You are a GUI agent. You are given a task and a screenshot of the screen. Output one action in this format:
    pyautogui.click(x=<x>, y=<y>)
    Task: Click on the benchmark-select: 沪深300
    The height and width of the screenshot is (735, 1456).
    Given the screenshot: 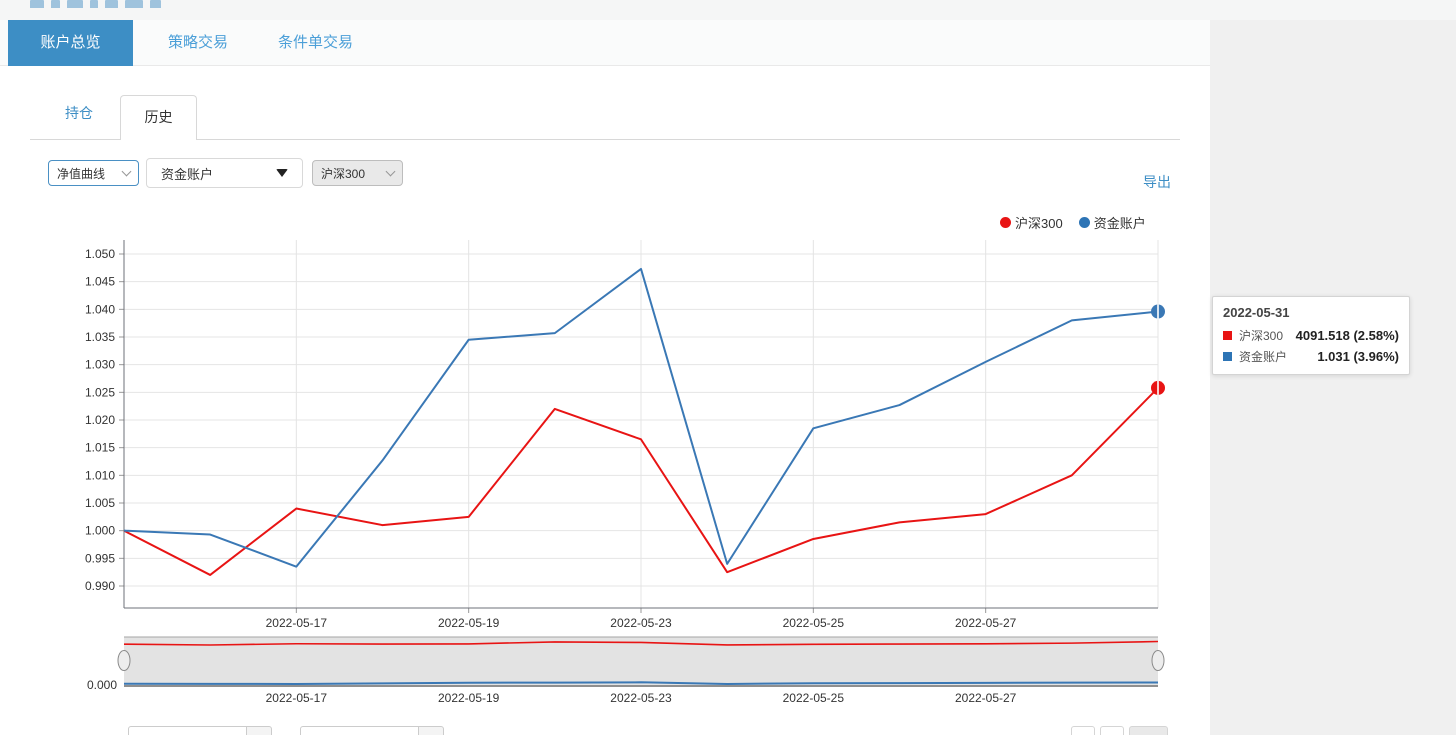 What is the action you would take?
    pyautogui.click(x=357, y=173)
    